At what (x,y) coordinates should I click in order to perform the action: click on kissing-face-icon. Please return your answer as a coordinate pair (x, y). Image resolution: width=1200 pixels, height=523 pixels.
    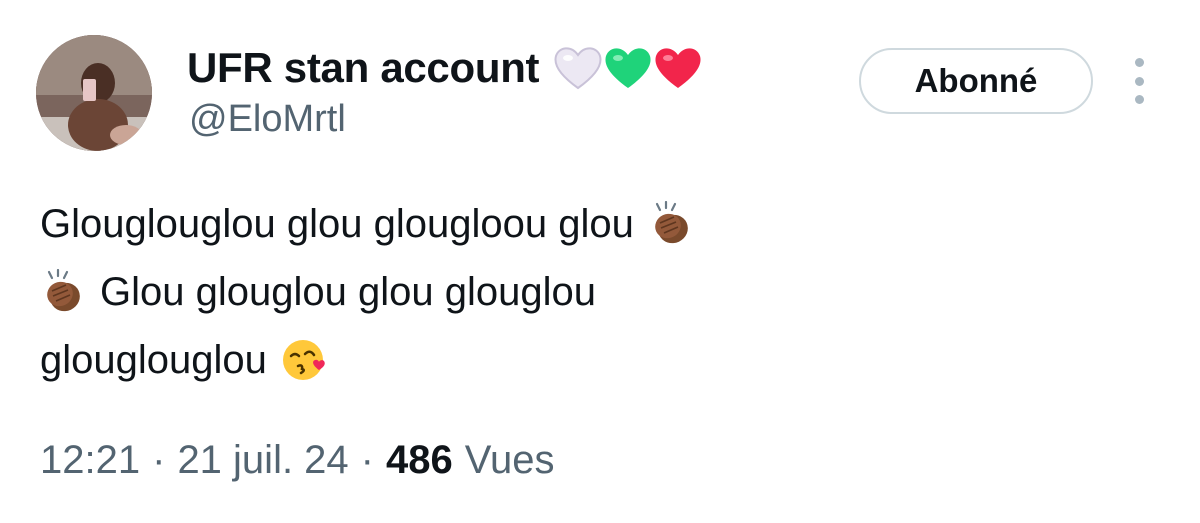
    Looking at the image, I should click on (305, 360).